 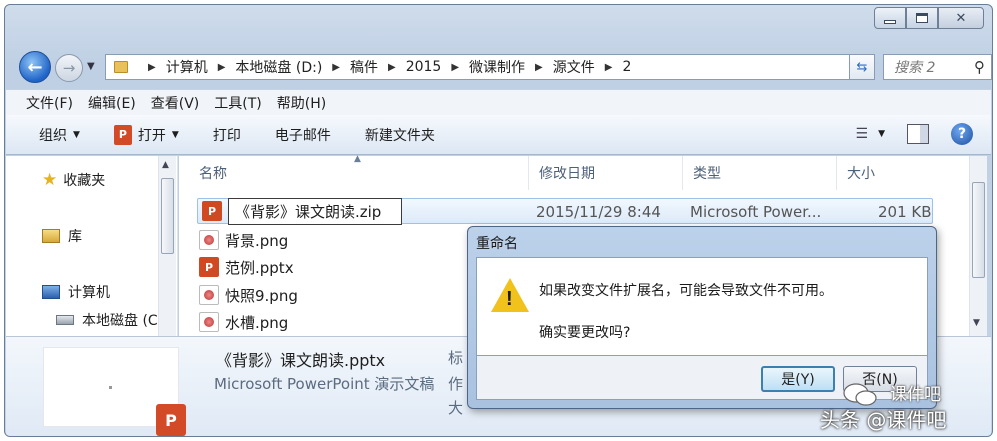 I want to click on file-modified: 2015/11/29 8:44, so click(x=598, y=212).